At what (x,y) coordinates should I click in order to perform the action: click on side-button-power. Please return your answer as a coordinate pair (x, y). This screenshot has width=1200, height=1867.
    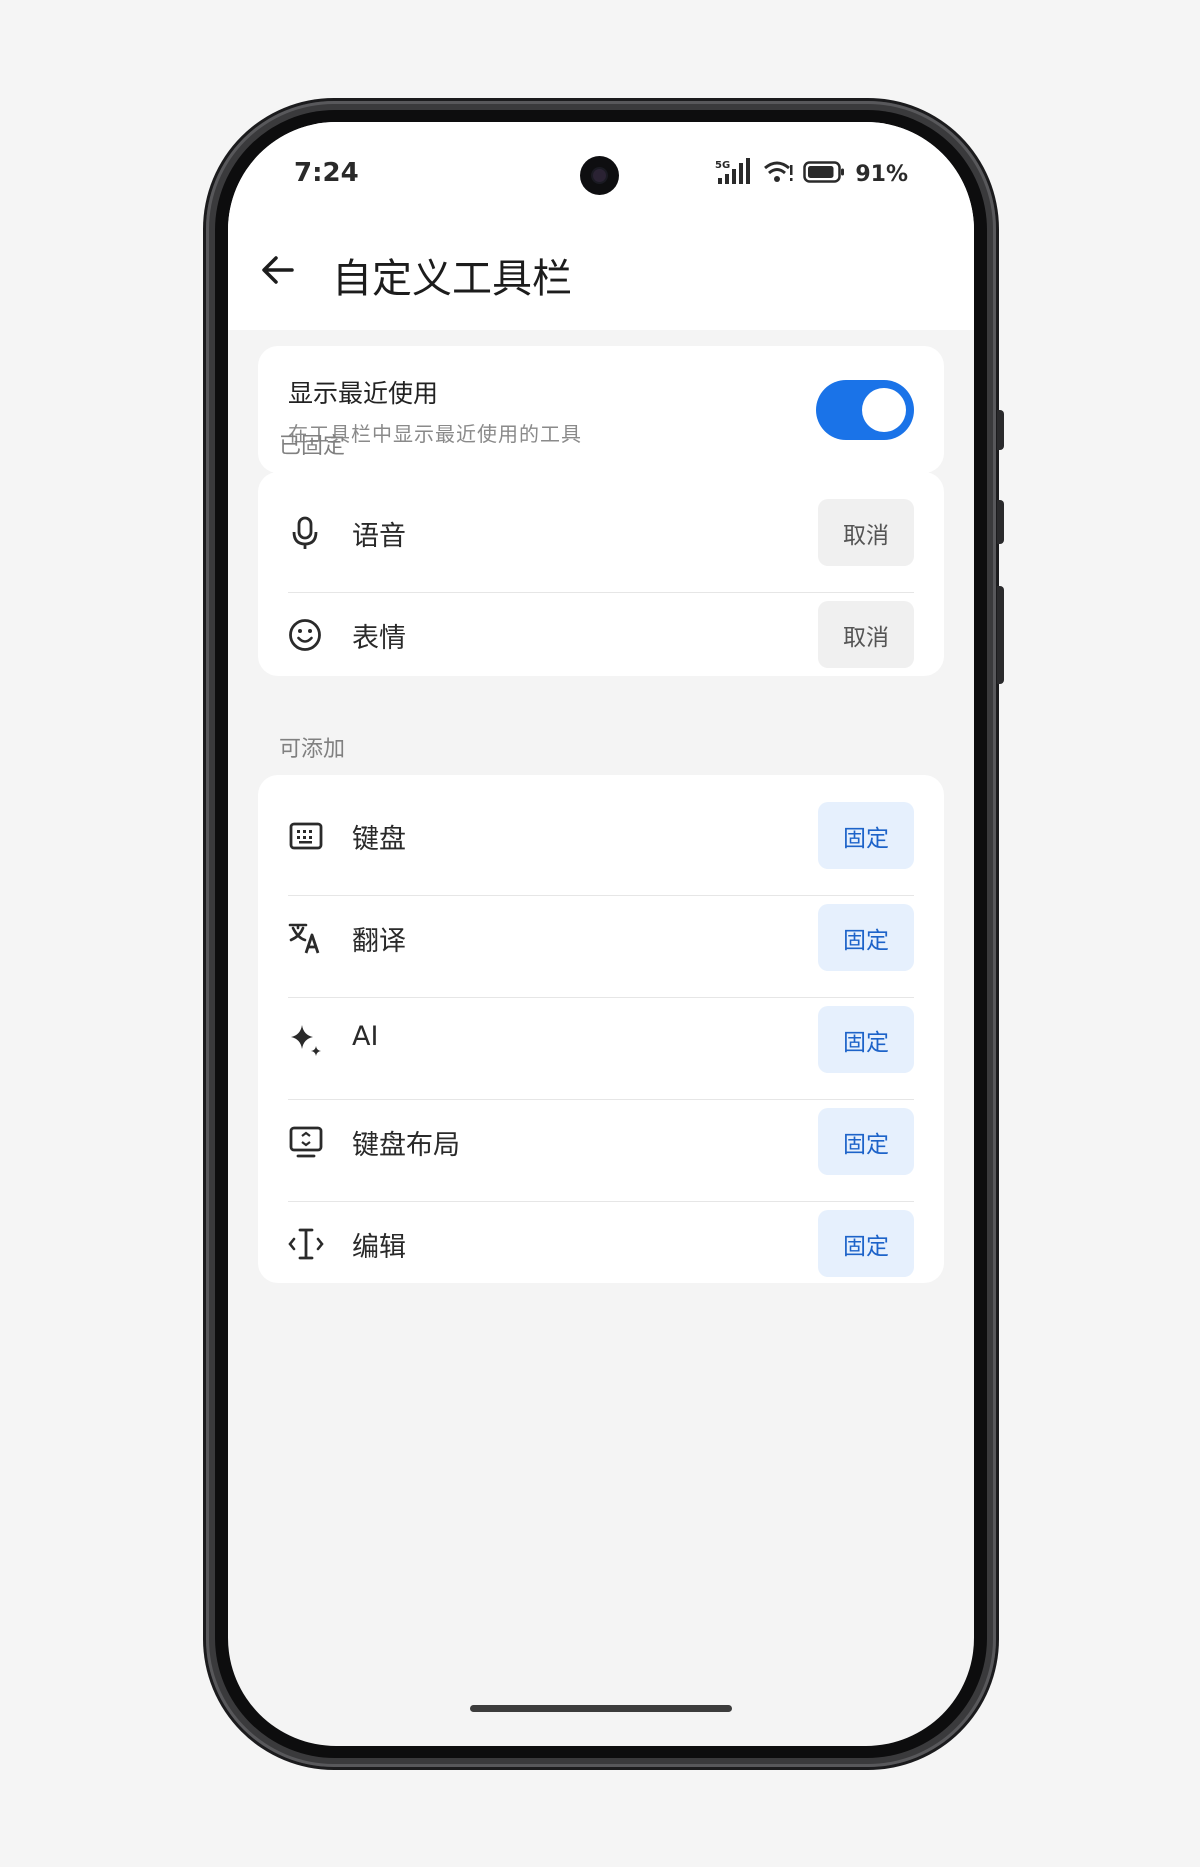
    Looking at the image, I should click on (1000, 635).